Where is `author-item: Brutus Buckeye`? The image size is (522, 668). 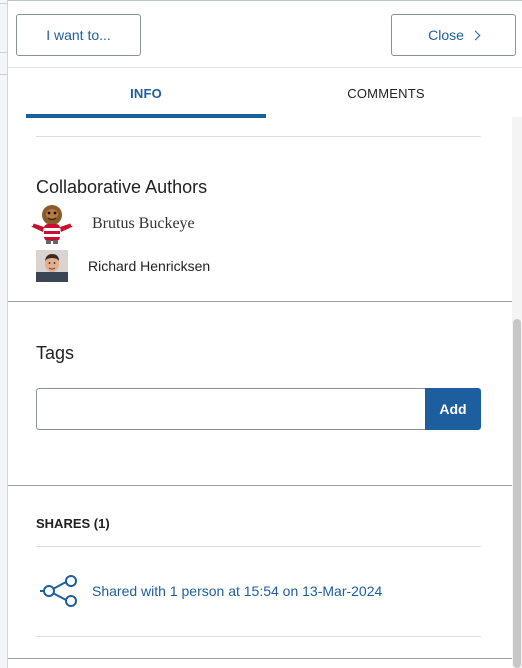
author-item: Brutus Buckeye is located at coordinates (110, 224).